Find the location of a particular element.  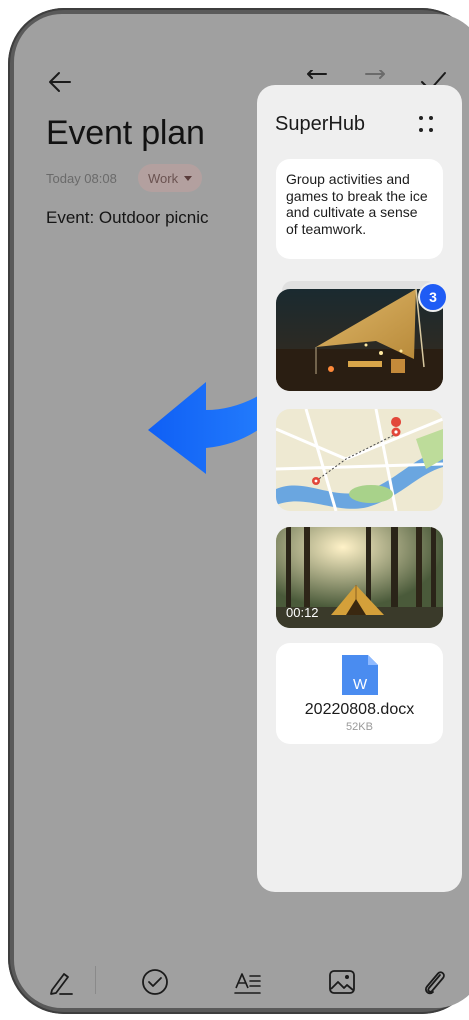

map-card is located at coordinates (359, 460).